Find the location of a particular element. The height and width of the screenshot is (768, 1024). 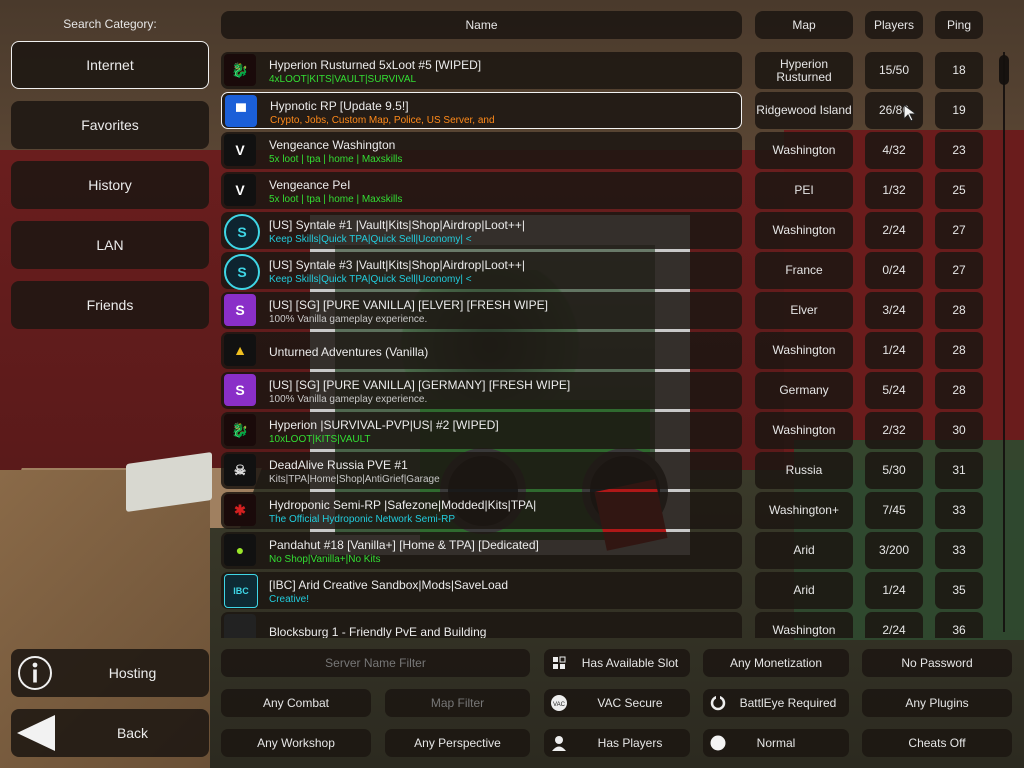

column-header-players: Players is located at coordinates (894, 25).